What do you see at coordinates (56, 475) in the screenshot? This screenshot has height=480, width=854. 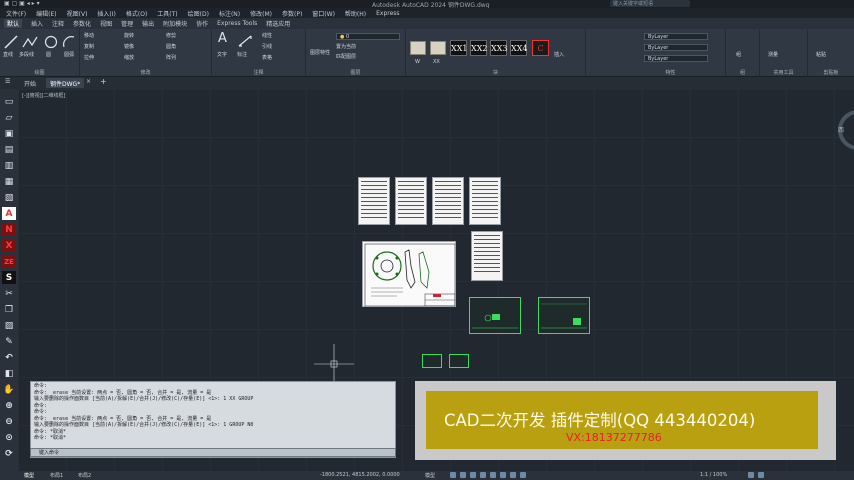 I see `layout1-tab: 布局1` at bounding box center [56, 475].